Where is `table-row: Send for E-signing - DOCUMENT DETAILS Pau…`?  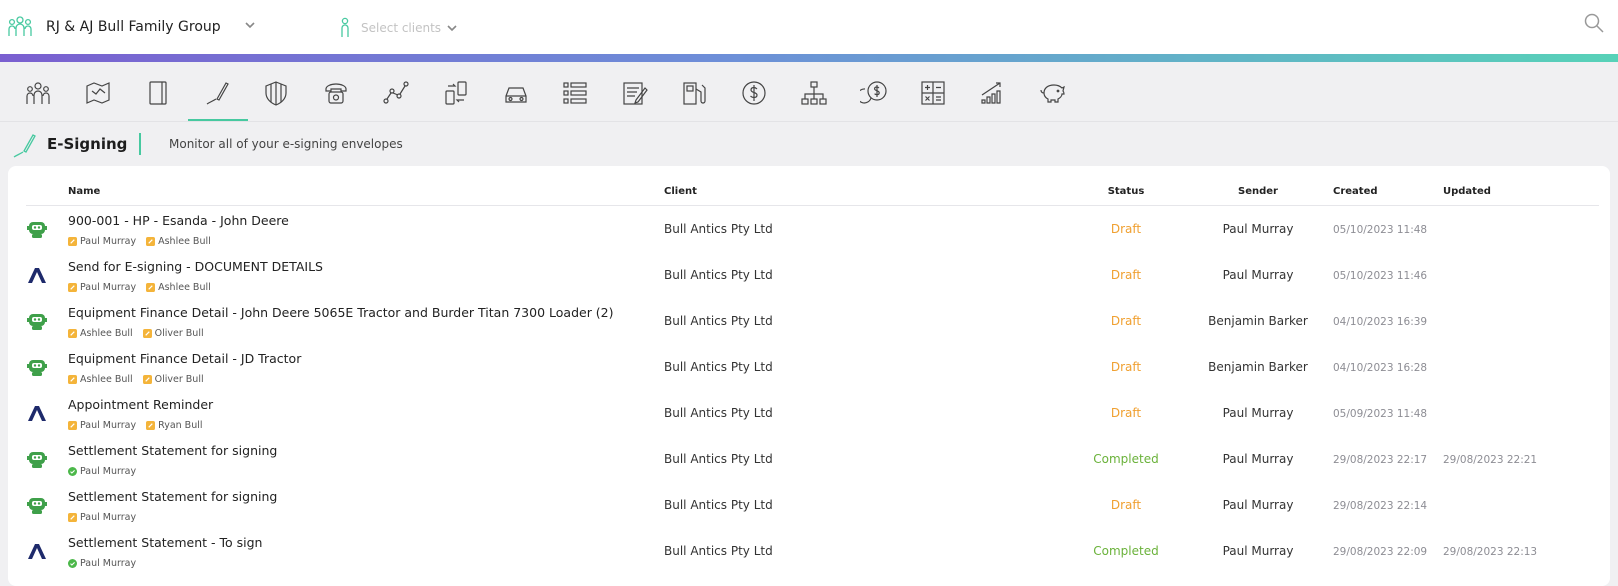 table-row: Send for E-signing - DOCUMENT DETAILS Pau… is located at coordinates (809, 277).